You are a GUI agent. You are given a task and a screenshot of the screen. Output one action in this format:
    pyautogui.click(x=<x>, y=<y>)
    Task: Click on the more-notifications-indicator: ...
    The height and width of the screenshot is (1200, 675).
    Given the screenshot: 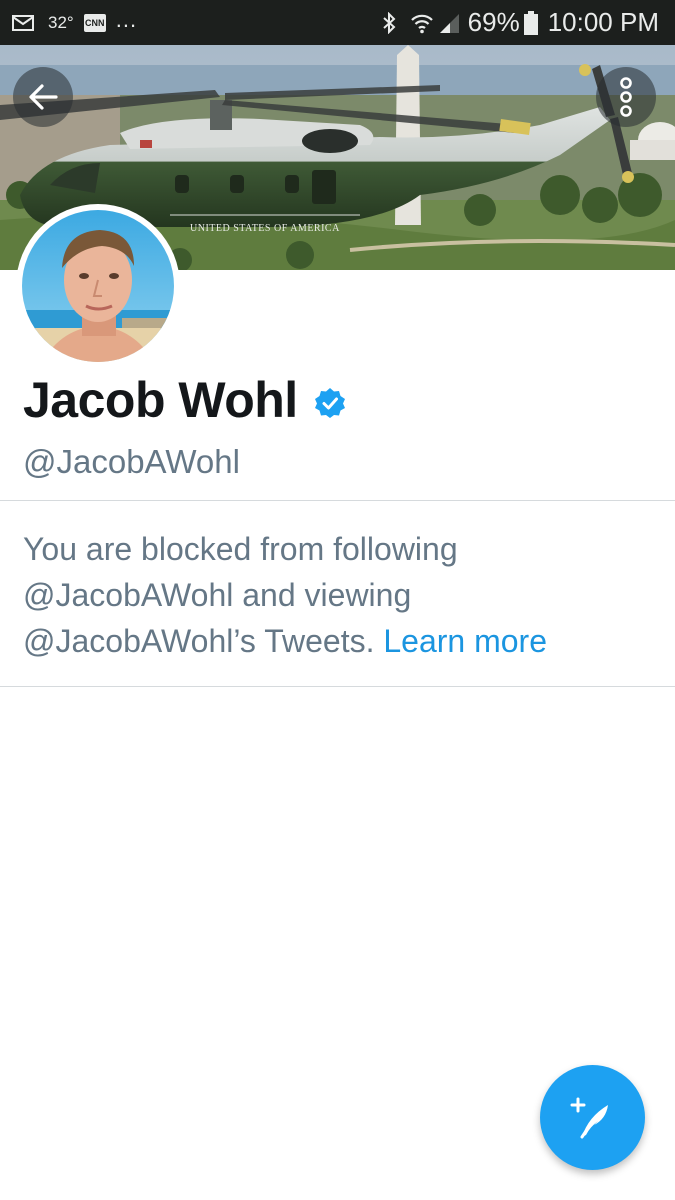 What is the action you would take?
    pyautogui.click(x=126, y=19)
    